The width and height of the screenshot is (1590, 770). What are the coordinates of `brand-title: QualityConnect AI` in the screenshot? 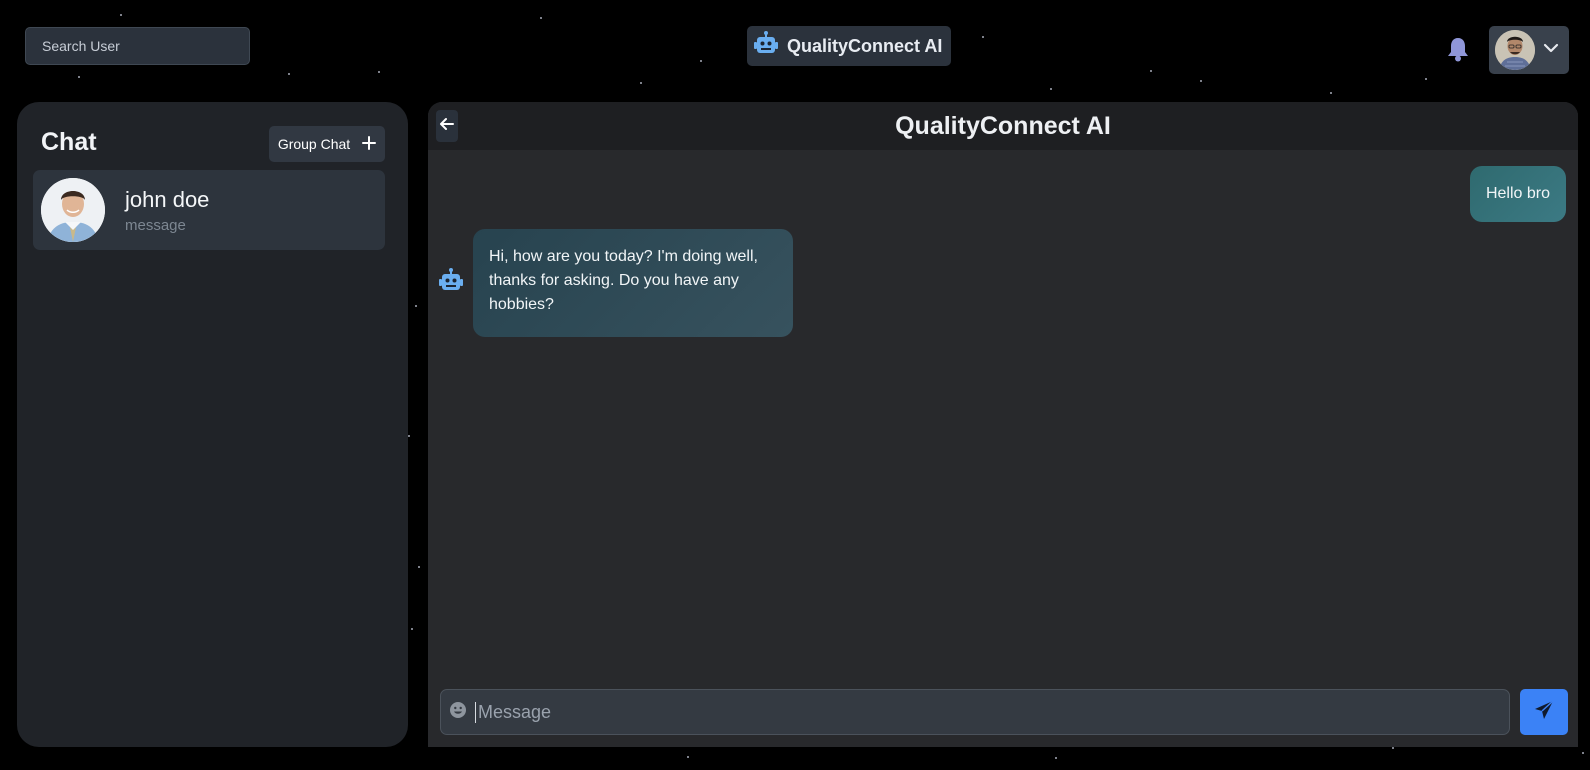 It's located at (865, 45).